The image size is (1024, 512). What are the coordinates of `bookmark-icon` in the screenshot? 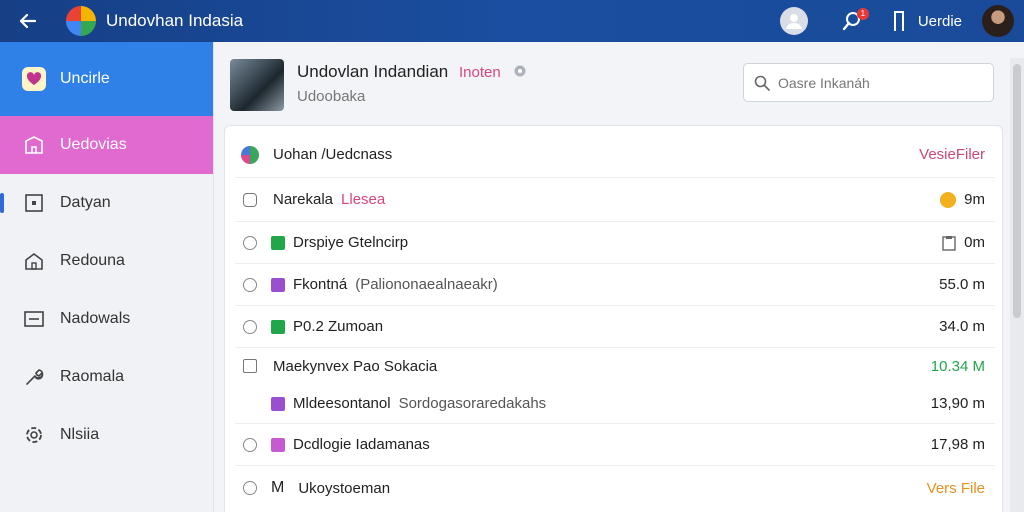 It's located at (898, 21).